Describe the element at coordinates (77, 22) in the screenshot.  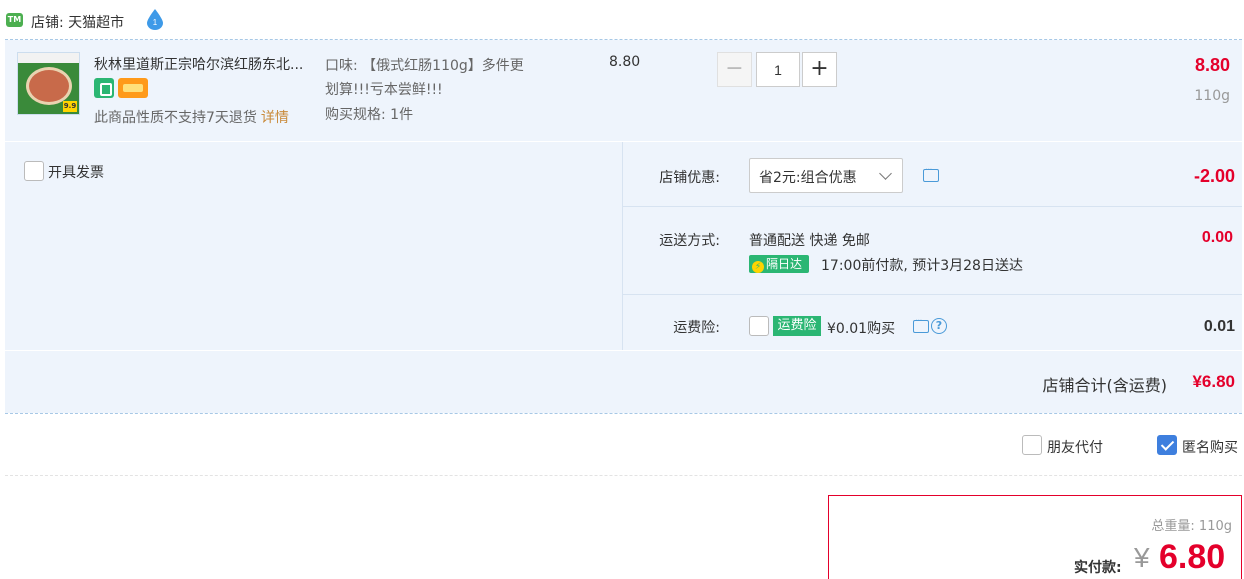
I see `shop-name: 店铺: 天猫超市` at that location.